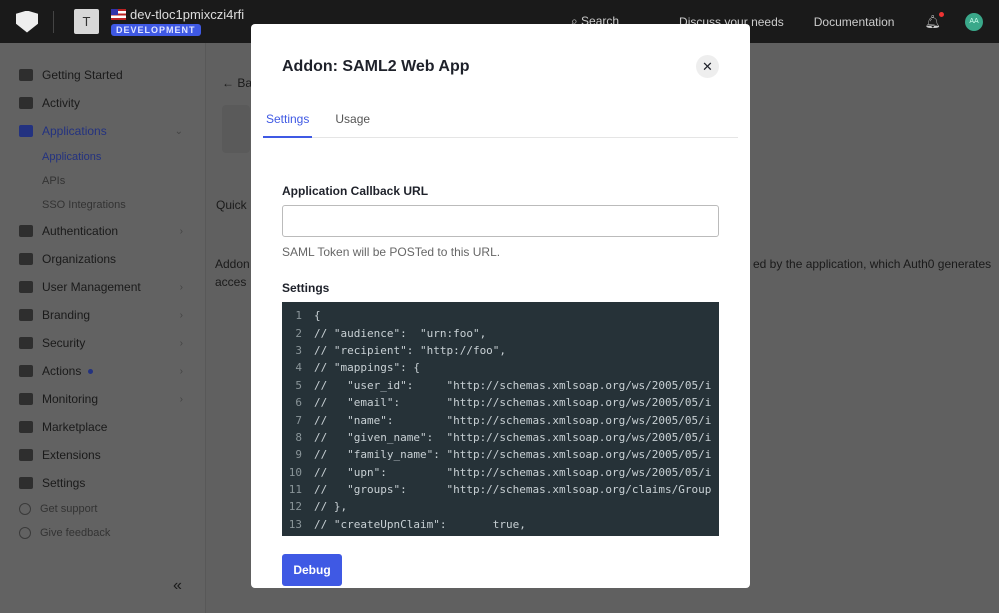 The image size is (999, 613). Describe the element at coordinates (298, 420) in the screenshot. I see `line-number: 7` at that location.